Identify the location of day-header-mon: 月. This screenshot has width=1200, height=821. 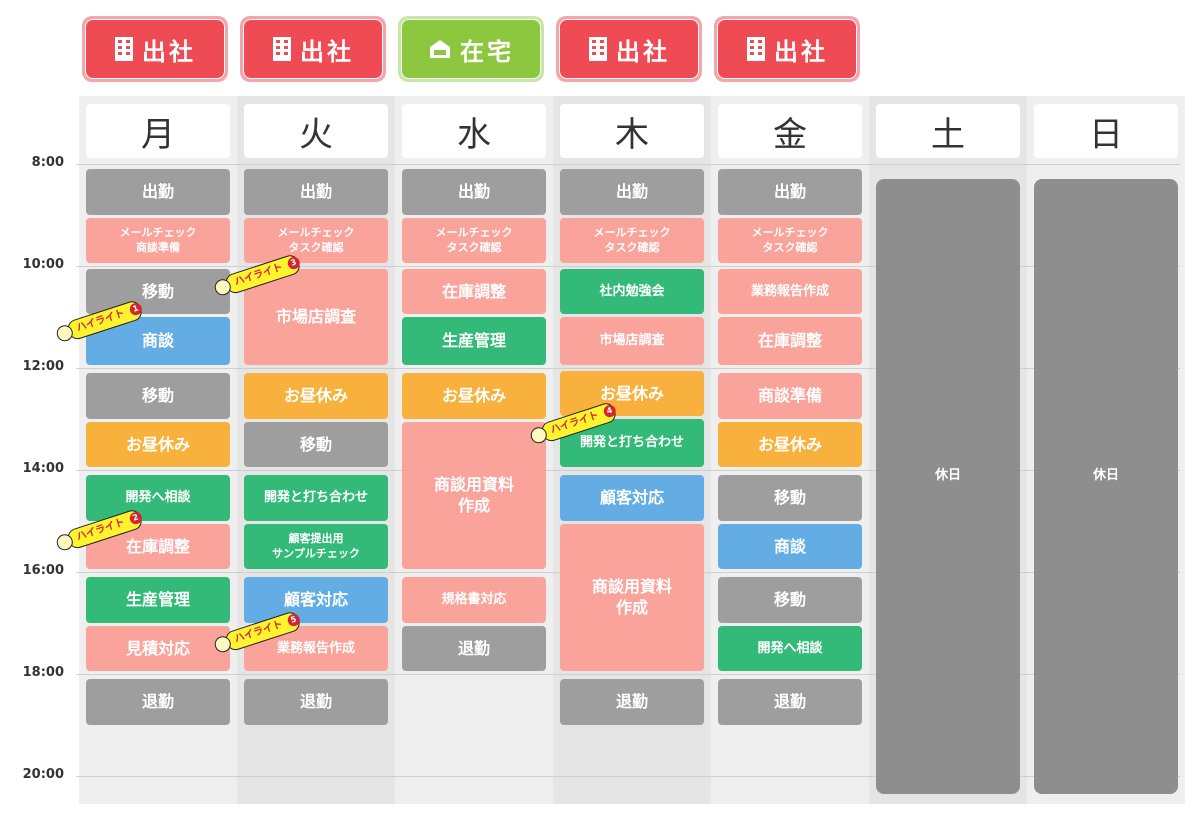
(158, 131).